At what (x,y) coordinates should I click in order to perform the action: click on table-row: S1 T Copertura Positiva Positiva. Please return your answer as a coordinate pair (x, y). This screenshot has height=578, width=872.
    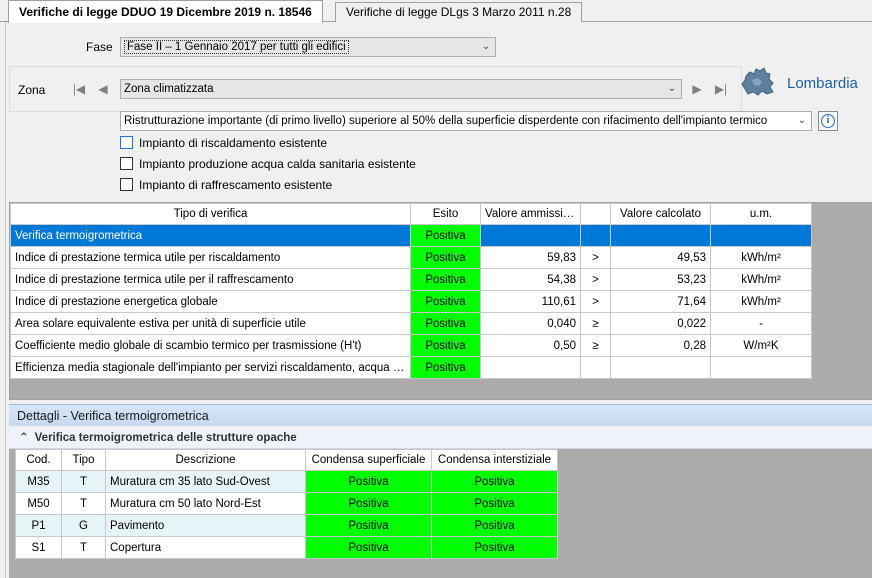
    Looking at the image, I should click on (286, 547).